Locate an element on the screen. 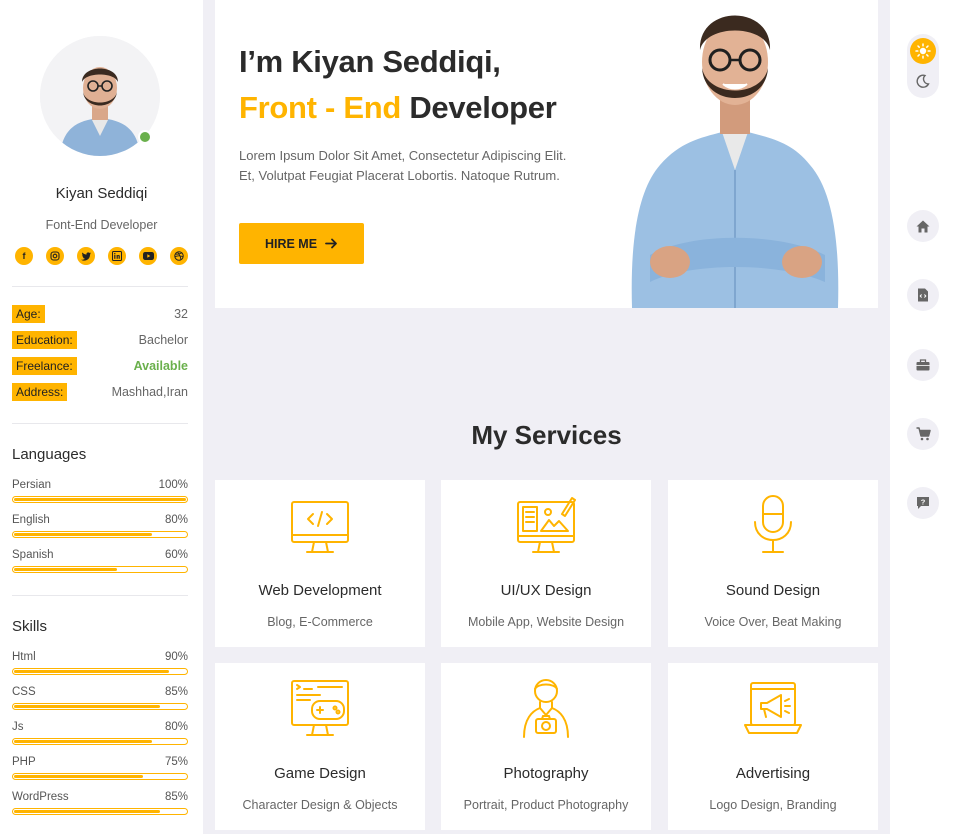 This screenshot has height=834, width=953. youtube-icon is located at coordinates (148, 256).